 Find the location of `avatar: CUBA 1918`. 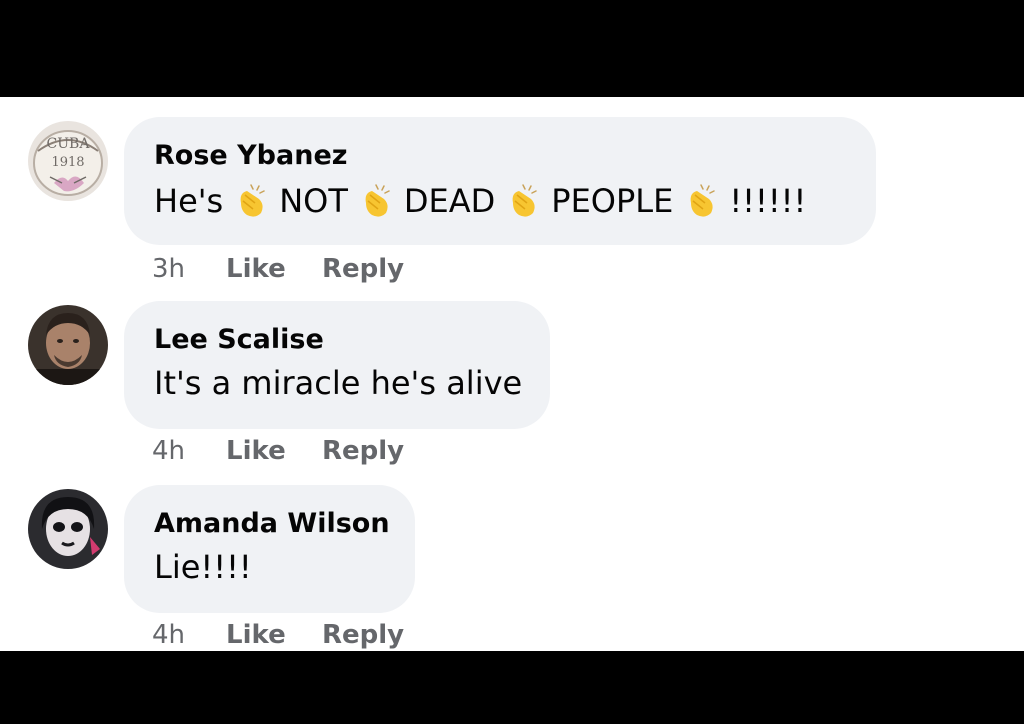

avatar: CUBA 1918 is located at coordinates (68, 161).